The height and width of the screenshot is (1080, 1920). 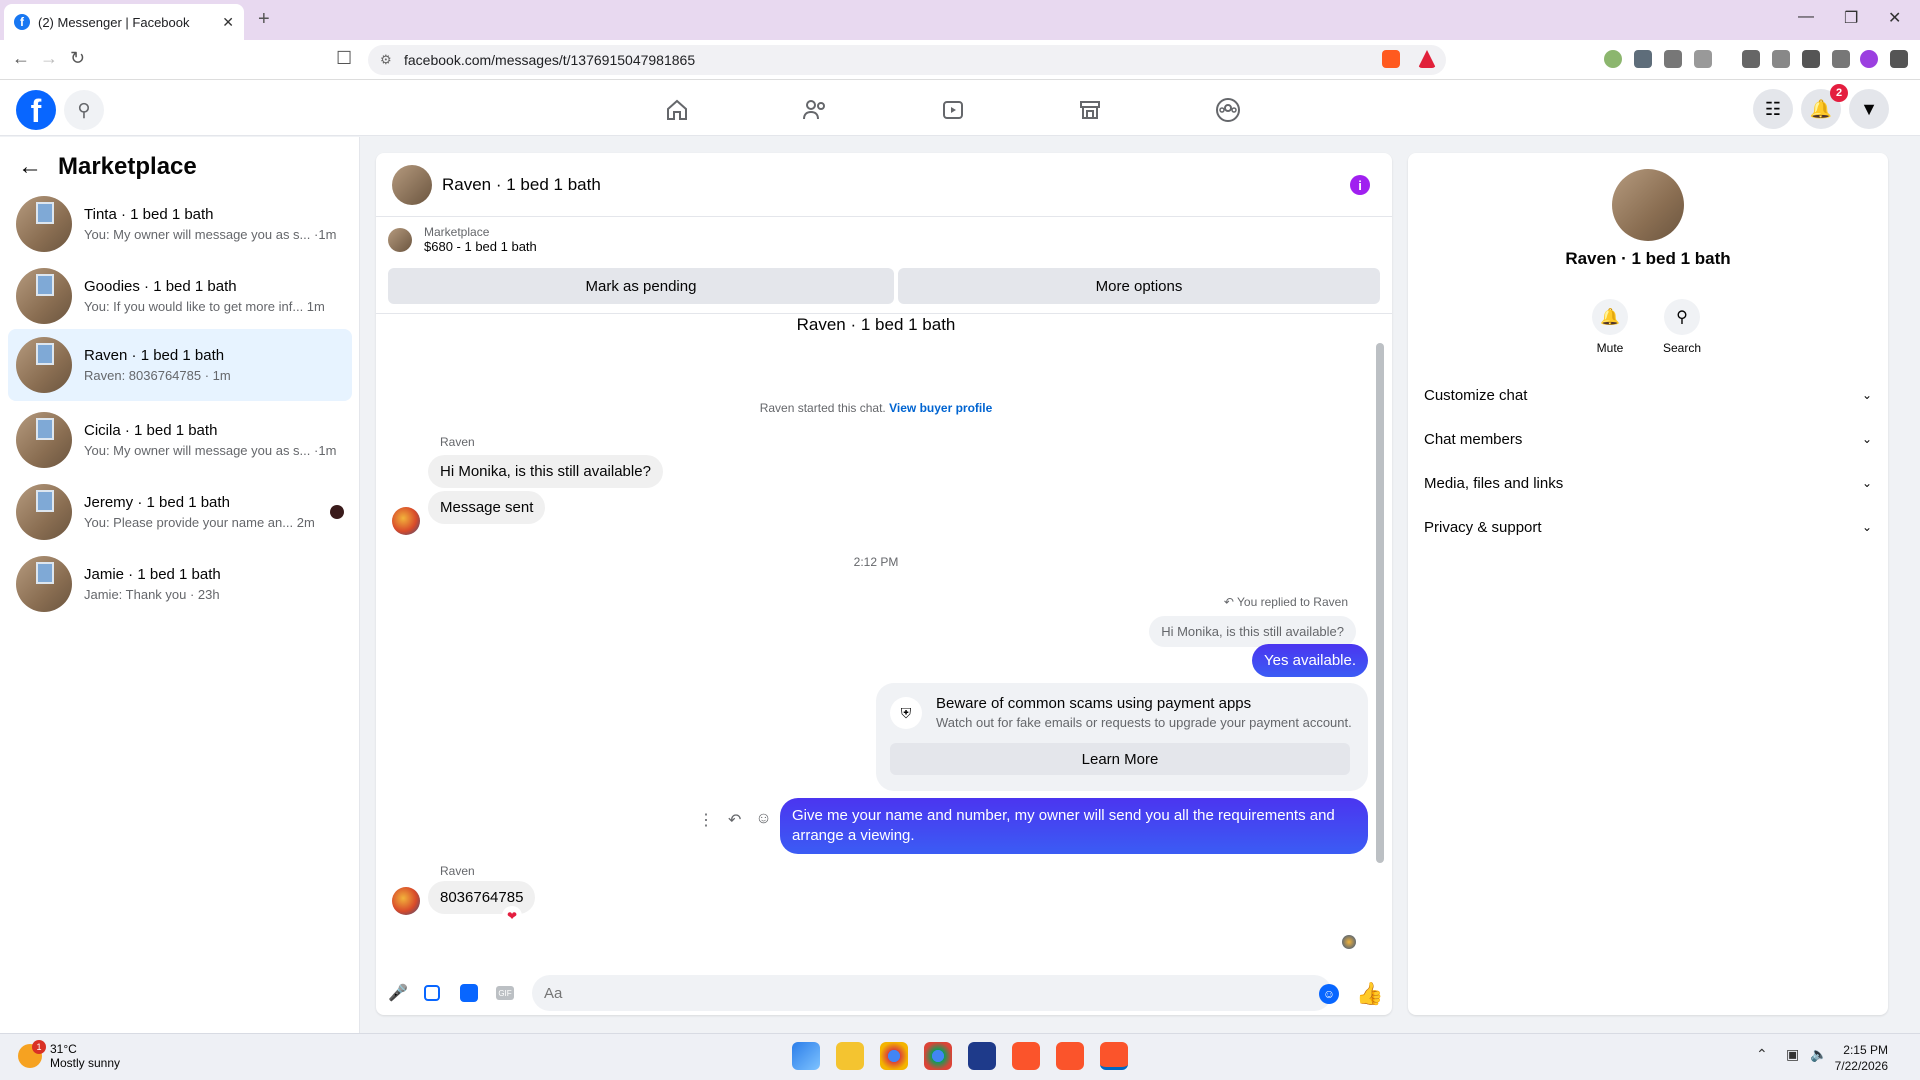 What do you see at coordinates (1114, 1056) in the screenshot?
I see `brave-active-icon` at bounding box center [1114, 1056].